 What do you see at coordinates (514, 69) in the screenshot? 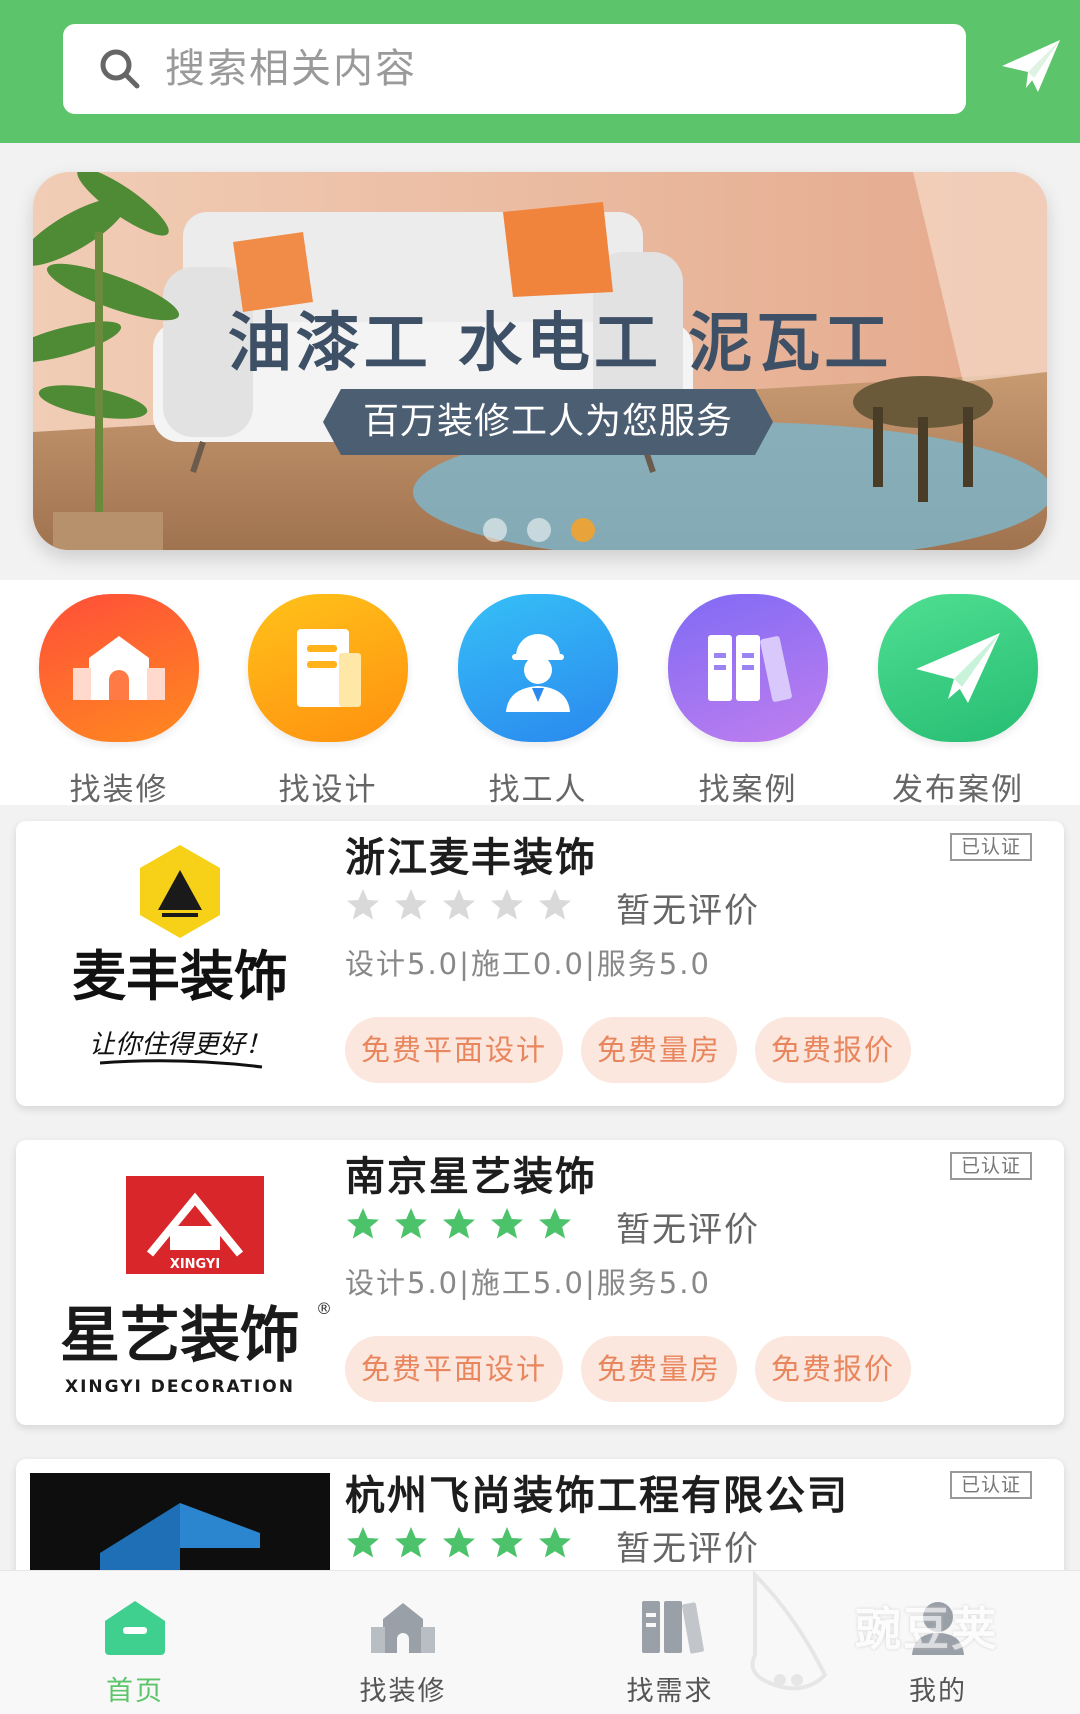
I see `search-input: 搜索相关内容` at bounding box center [514, 69].